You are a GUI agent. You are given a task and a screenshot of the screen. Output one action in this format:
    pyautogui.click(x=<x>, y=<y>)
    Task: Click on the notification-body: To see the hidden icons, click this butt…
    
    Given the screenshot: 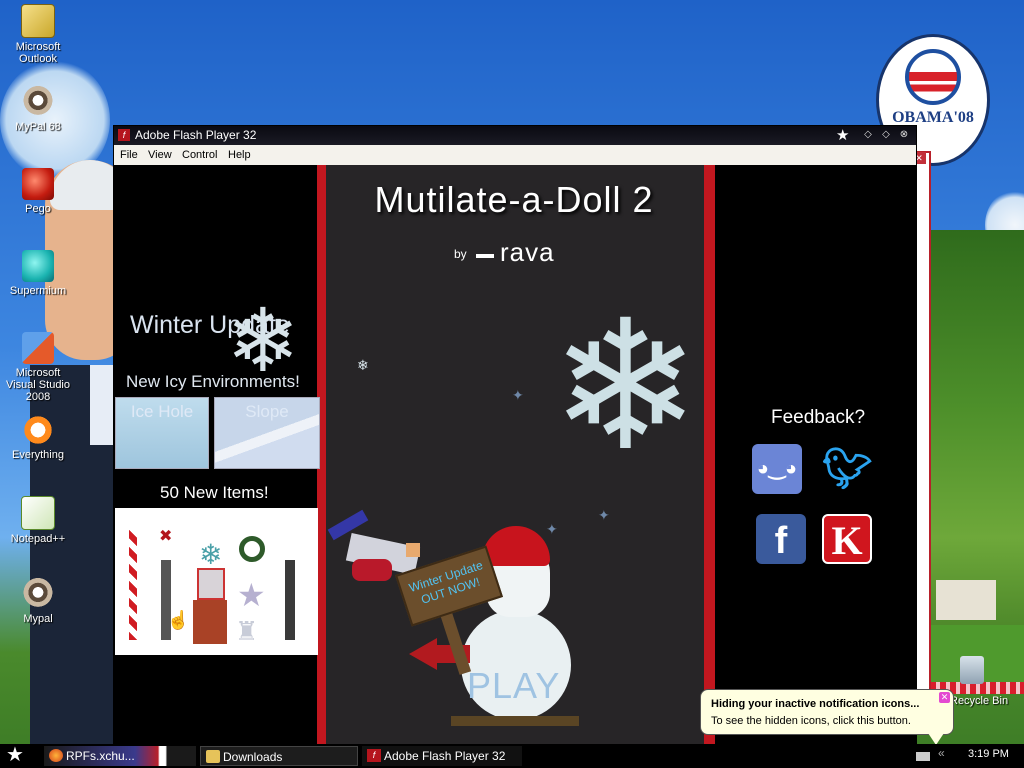 What is the action you would take?
    pyautogui.click(x=811, y=721)
    